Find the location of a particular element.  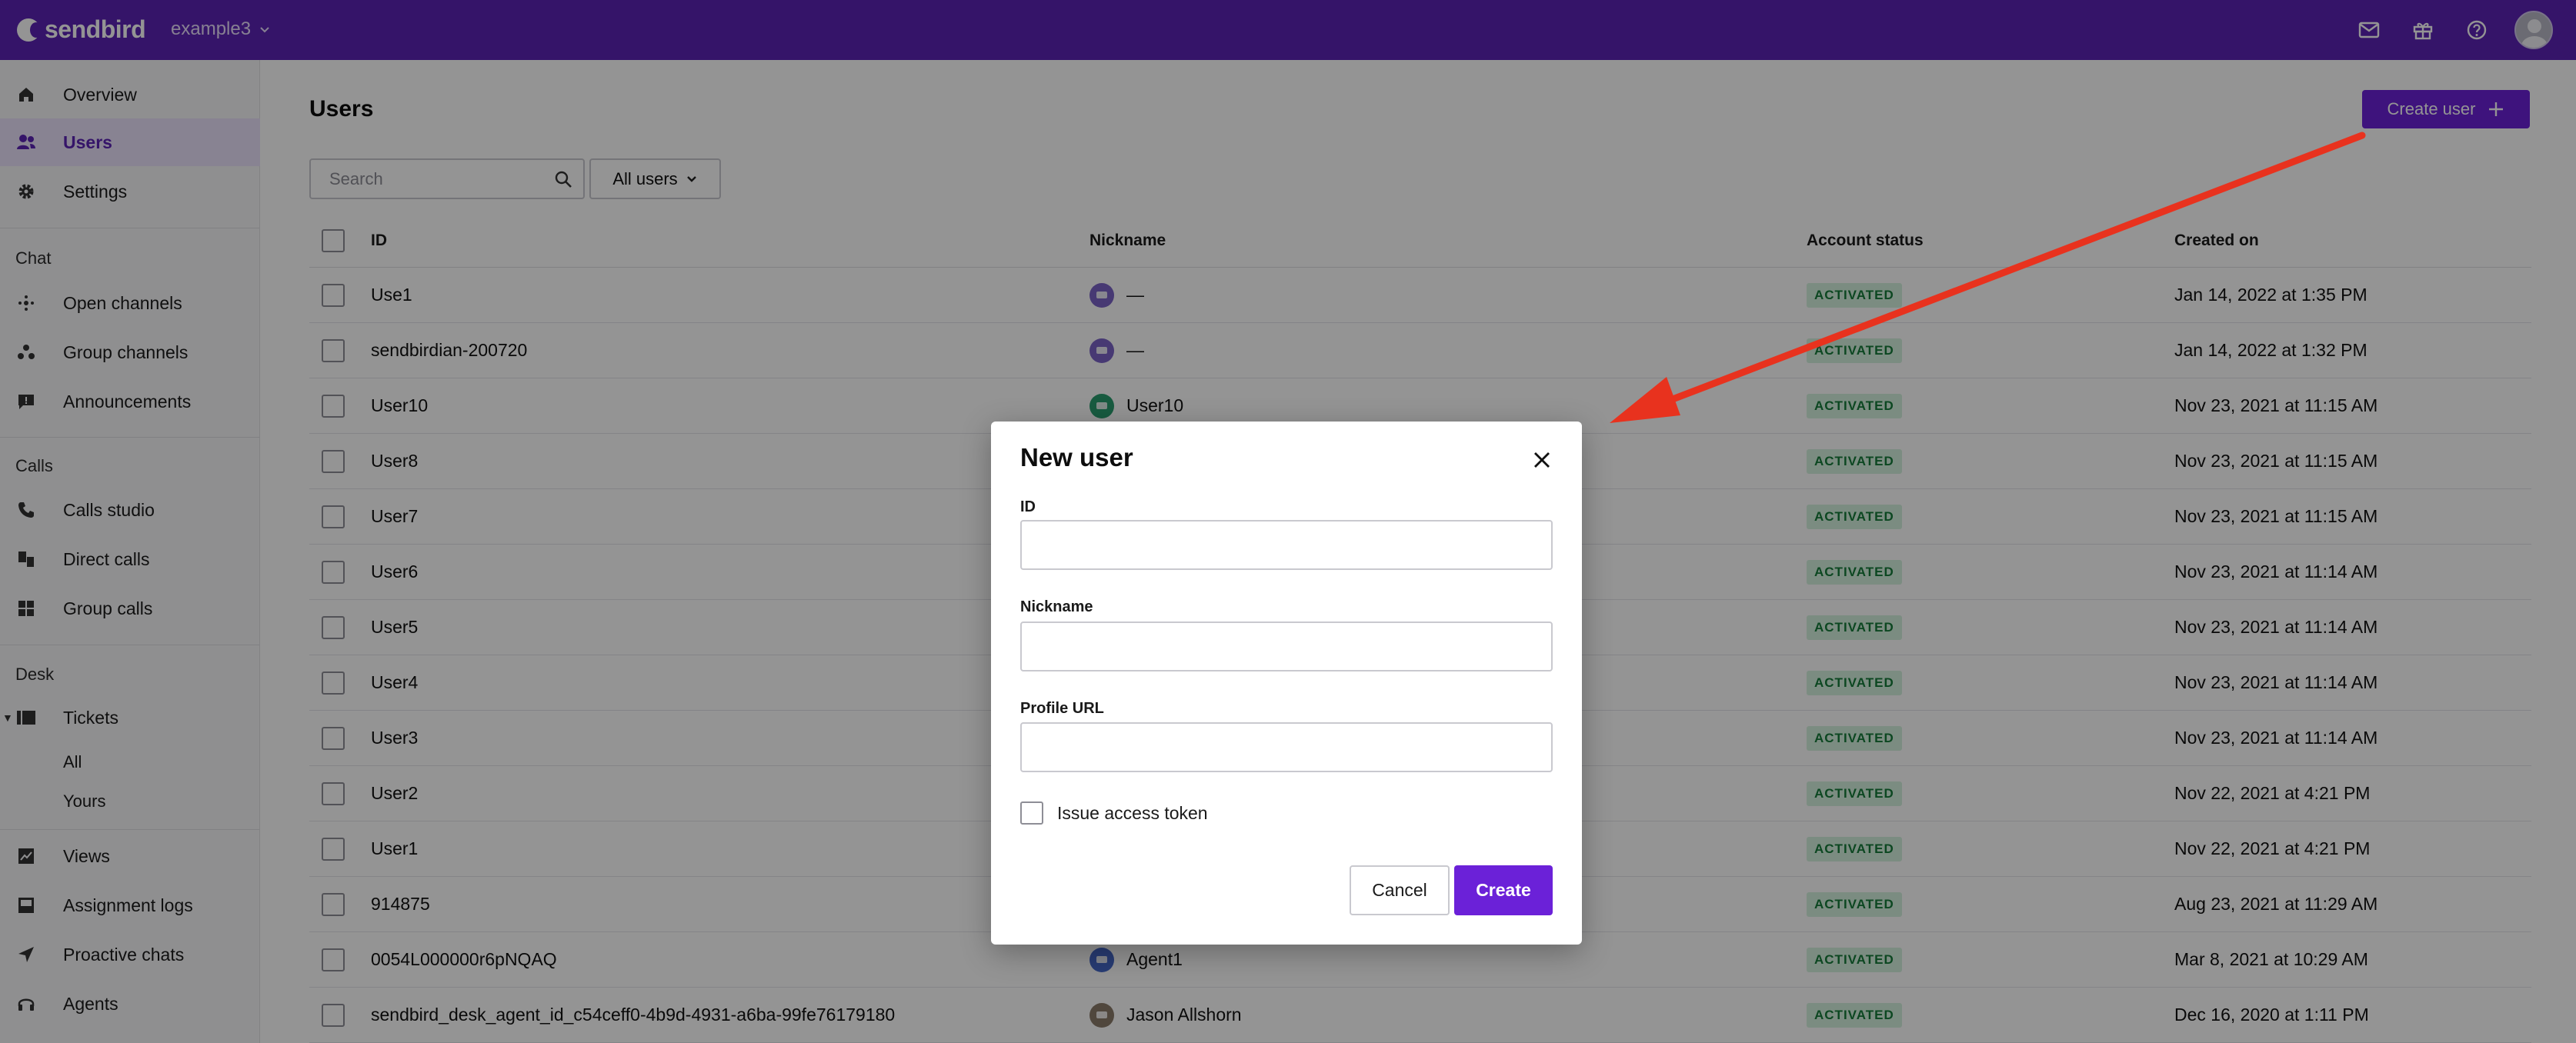

issue-token-label: Issue access token is located at coordinates (1132, 812).